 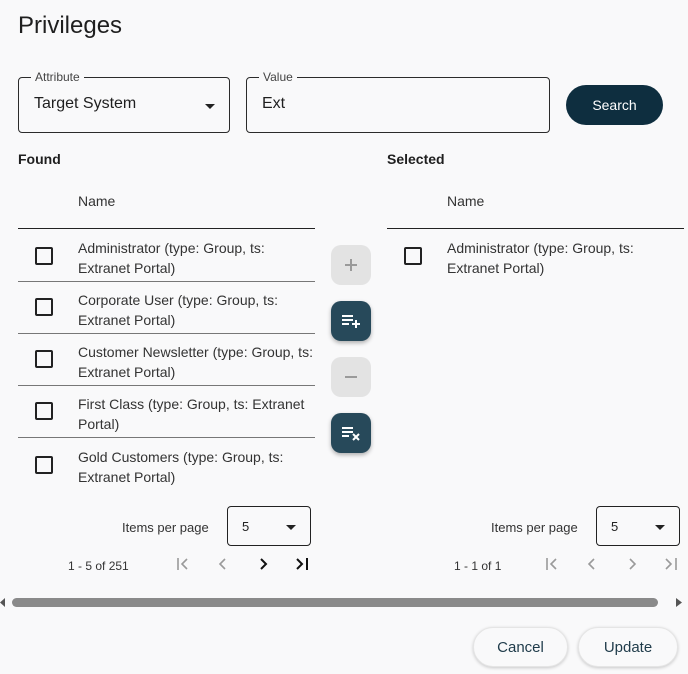 What do you see at coordinates (520, 647) in the screenshot?
I see `cancel-button: Cancel` at bounding box center [520, 647].